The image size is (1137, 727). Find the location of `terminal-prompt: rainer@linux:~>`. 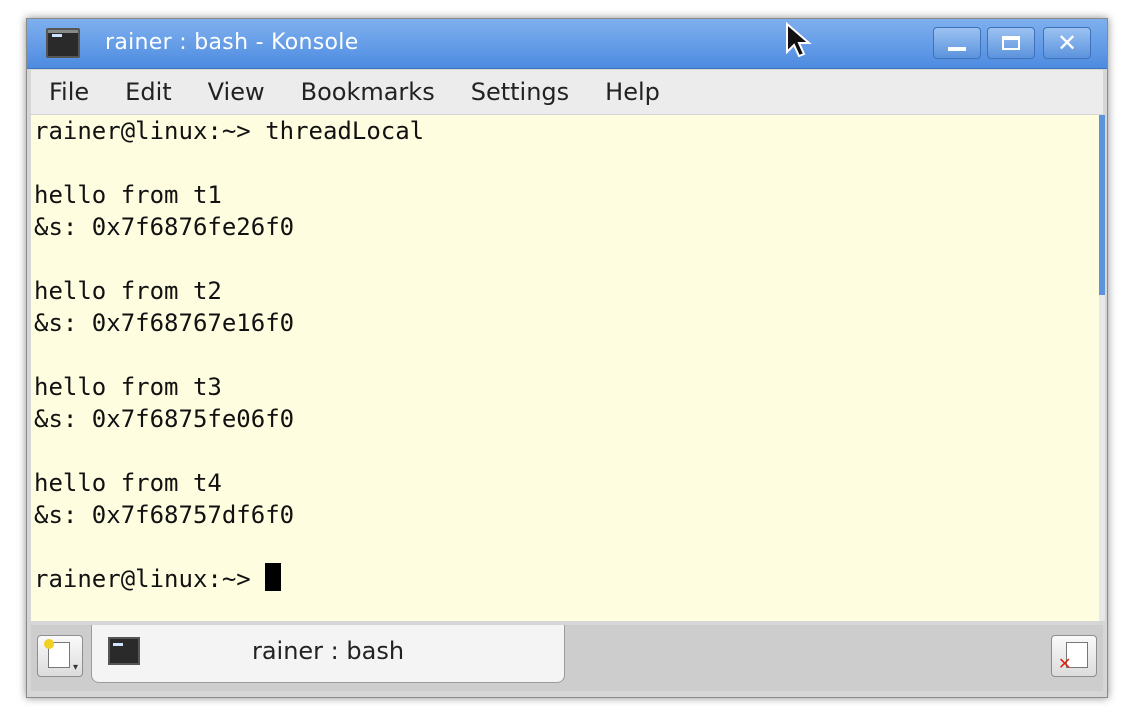

terminal-prompt: rainer@linux:~> is located at coordinates (150, 579).